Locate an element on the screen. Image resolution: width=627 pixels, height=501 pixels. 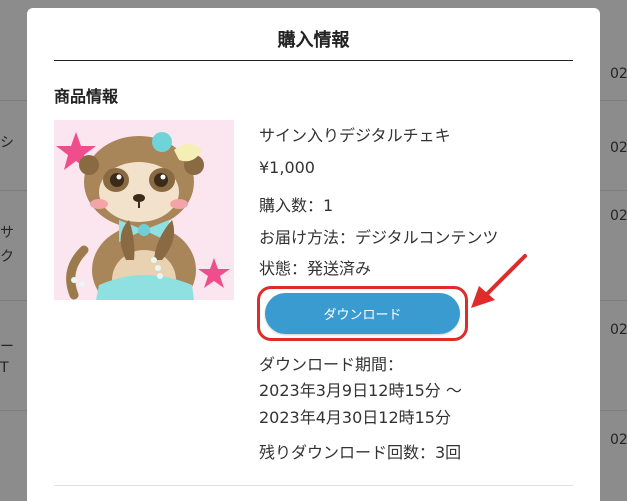
section-heading: 商品情報 is located at coordinates (86, 96).